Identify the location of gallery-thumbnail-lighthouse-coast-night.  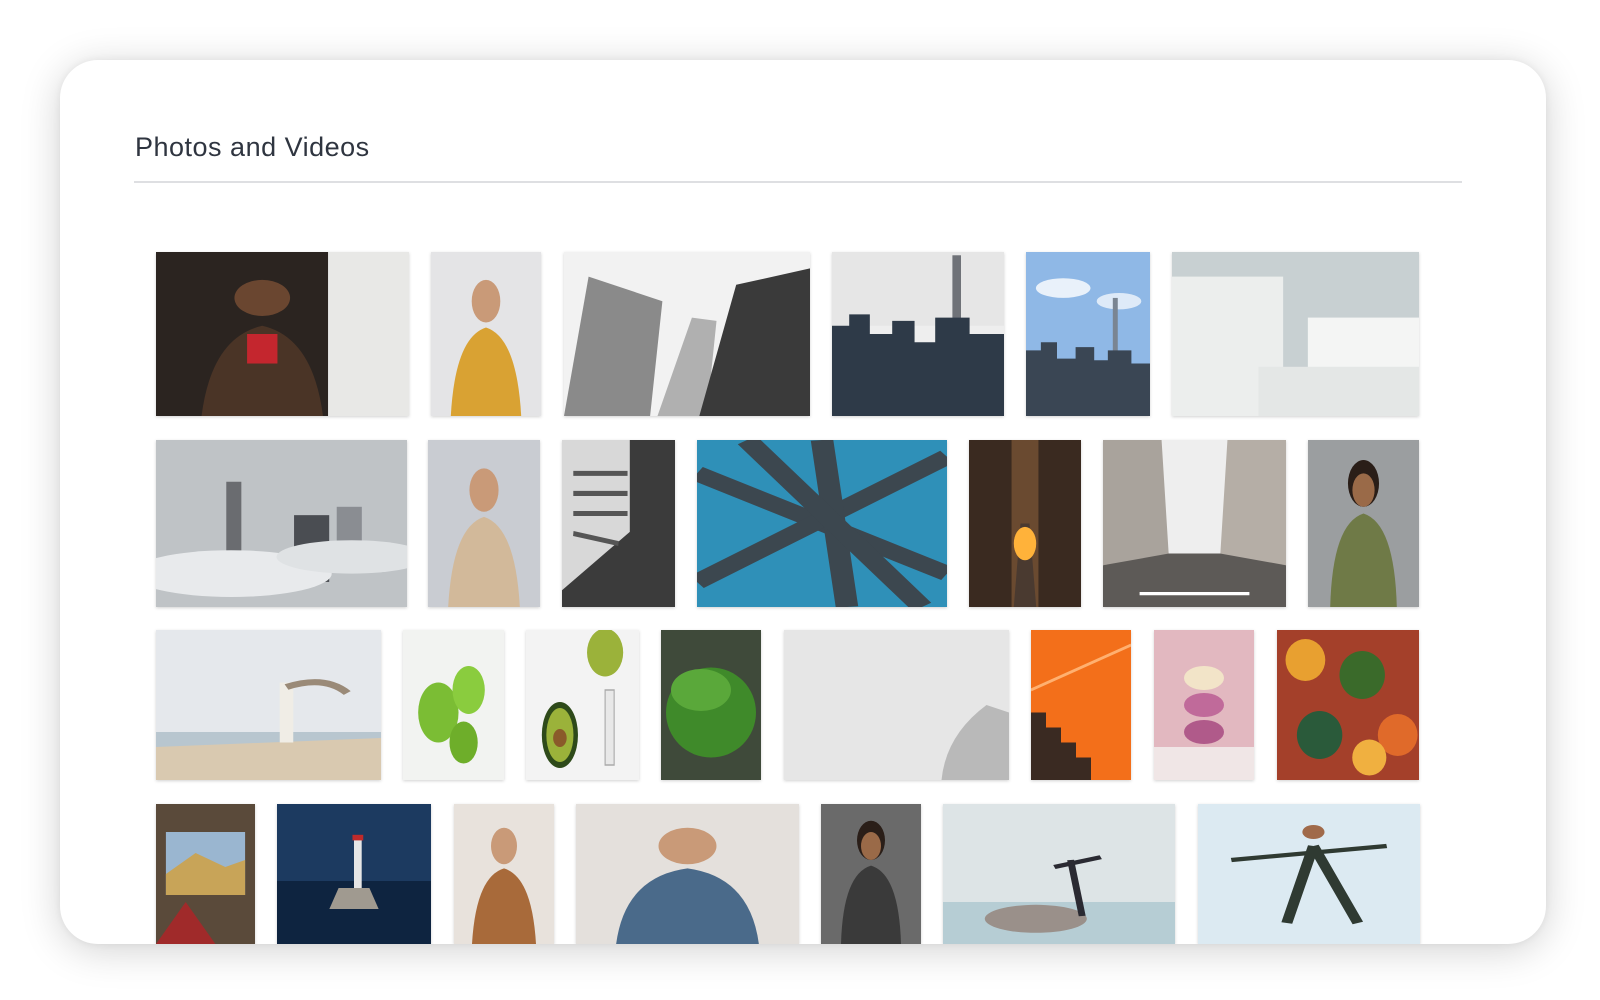
(354, 874).